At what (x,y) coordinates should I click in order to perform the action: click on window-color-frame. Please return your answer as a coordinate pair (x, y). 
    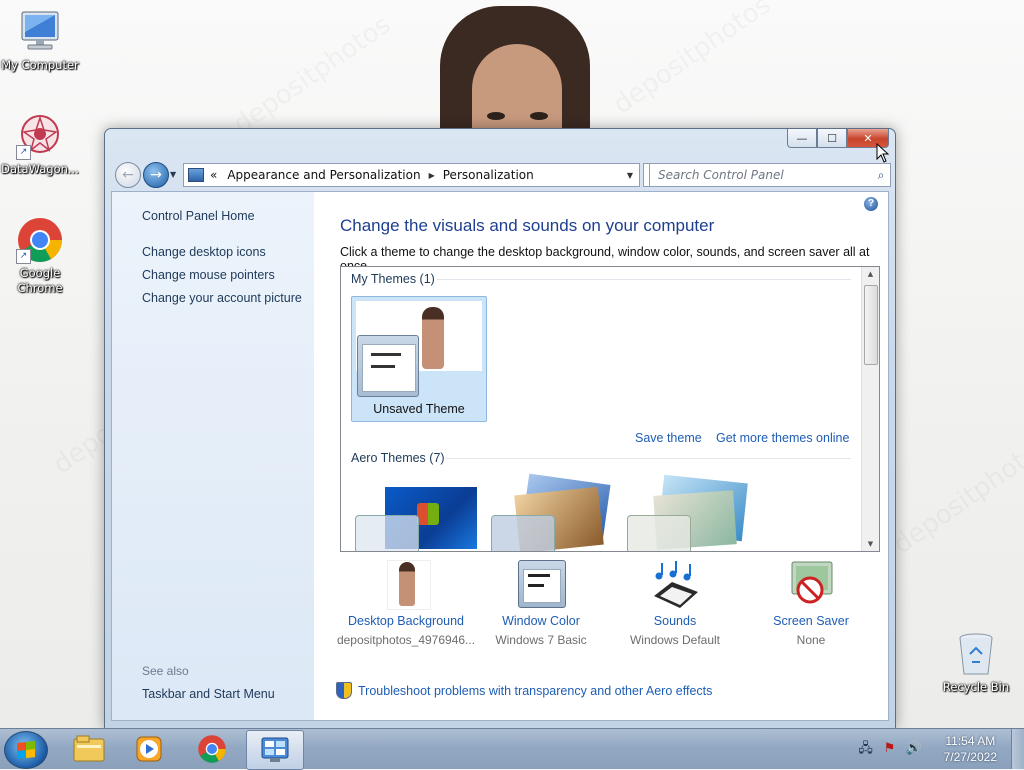
    Looking at the image, I should click on (542, 584).